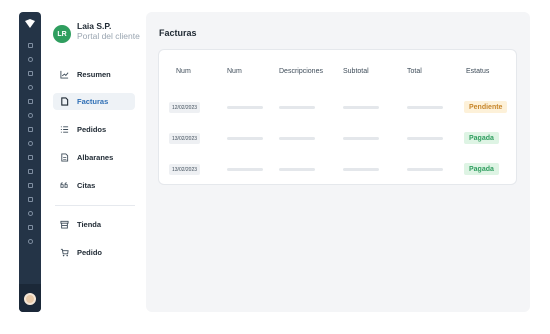 Image resolution: width=550 pixels, height=334 pixels. Describe the element at coordinates (414, 71) in the screenshot. I see `column-header: Total` at that location.